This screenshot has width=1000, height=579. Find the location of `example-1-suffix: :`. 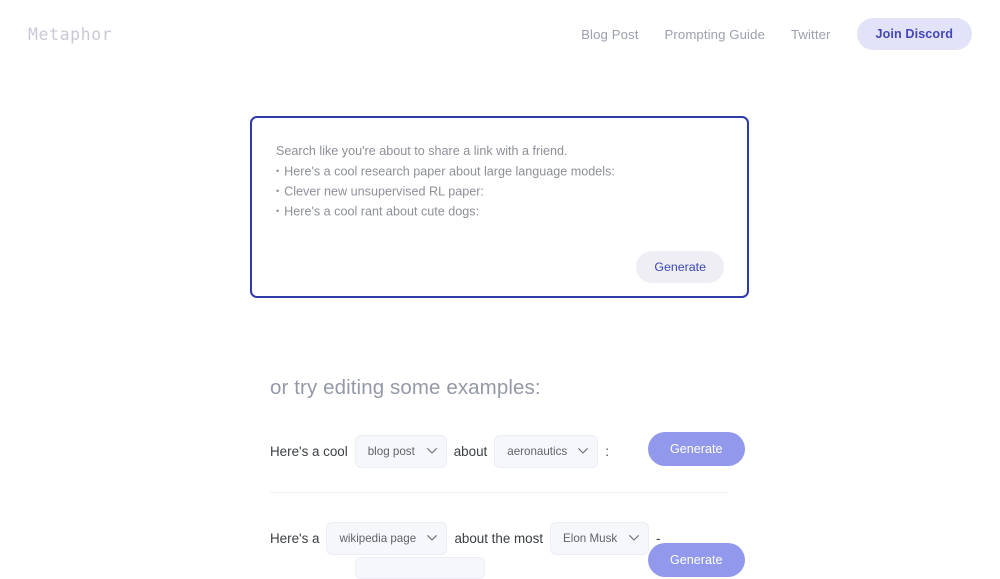

example-1-suffix: : is located at coordinates (607, 451).